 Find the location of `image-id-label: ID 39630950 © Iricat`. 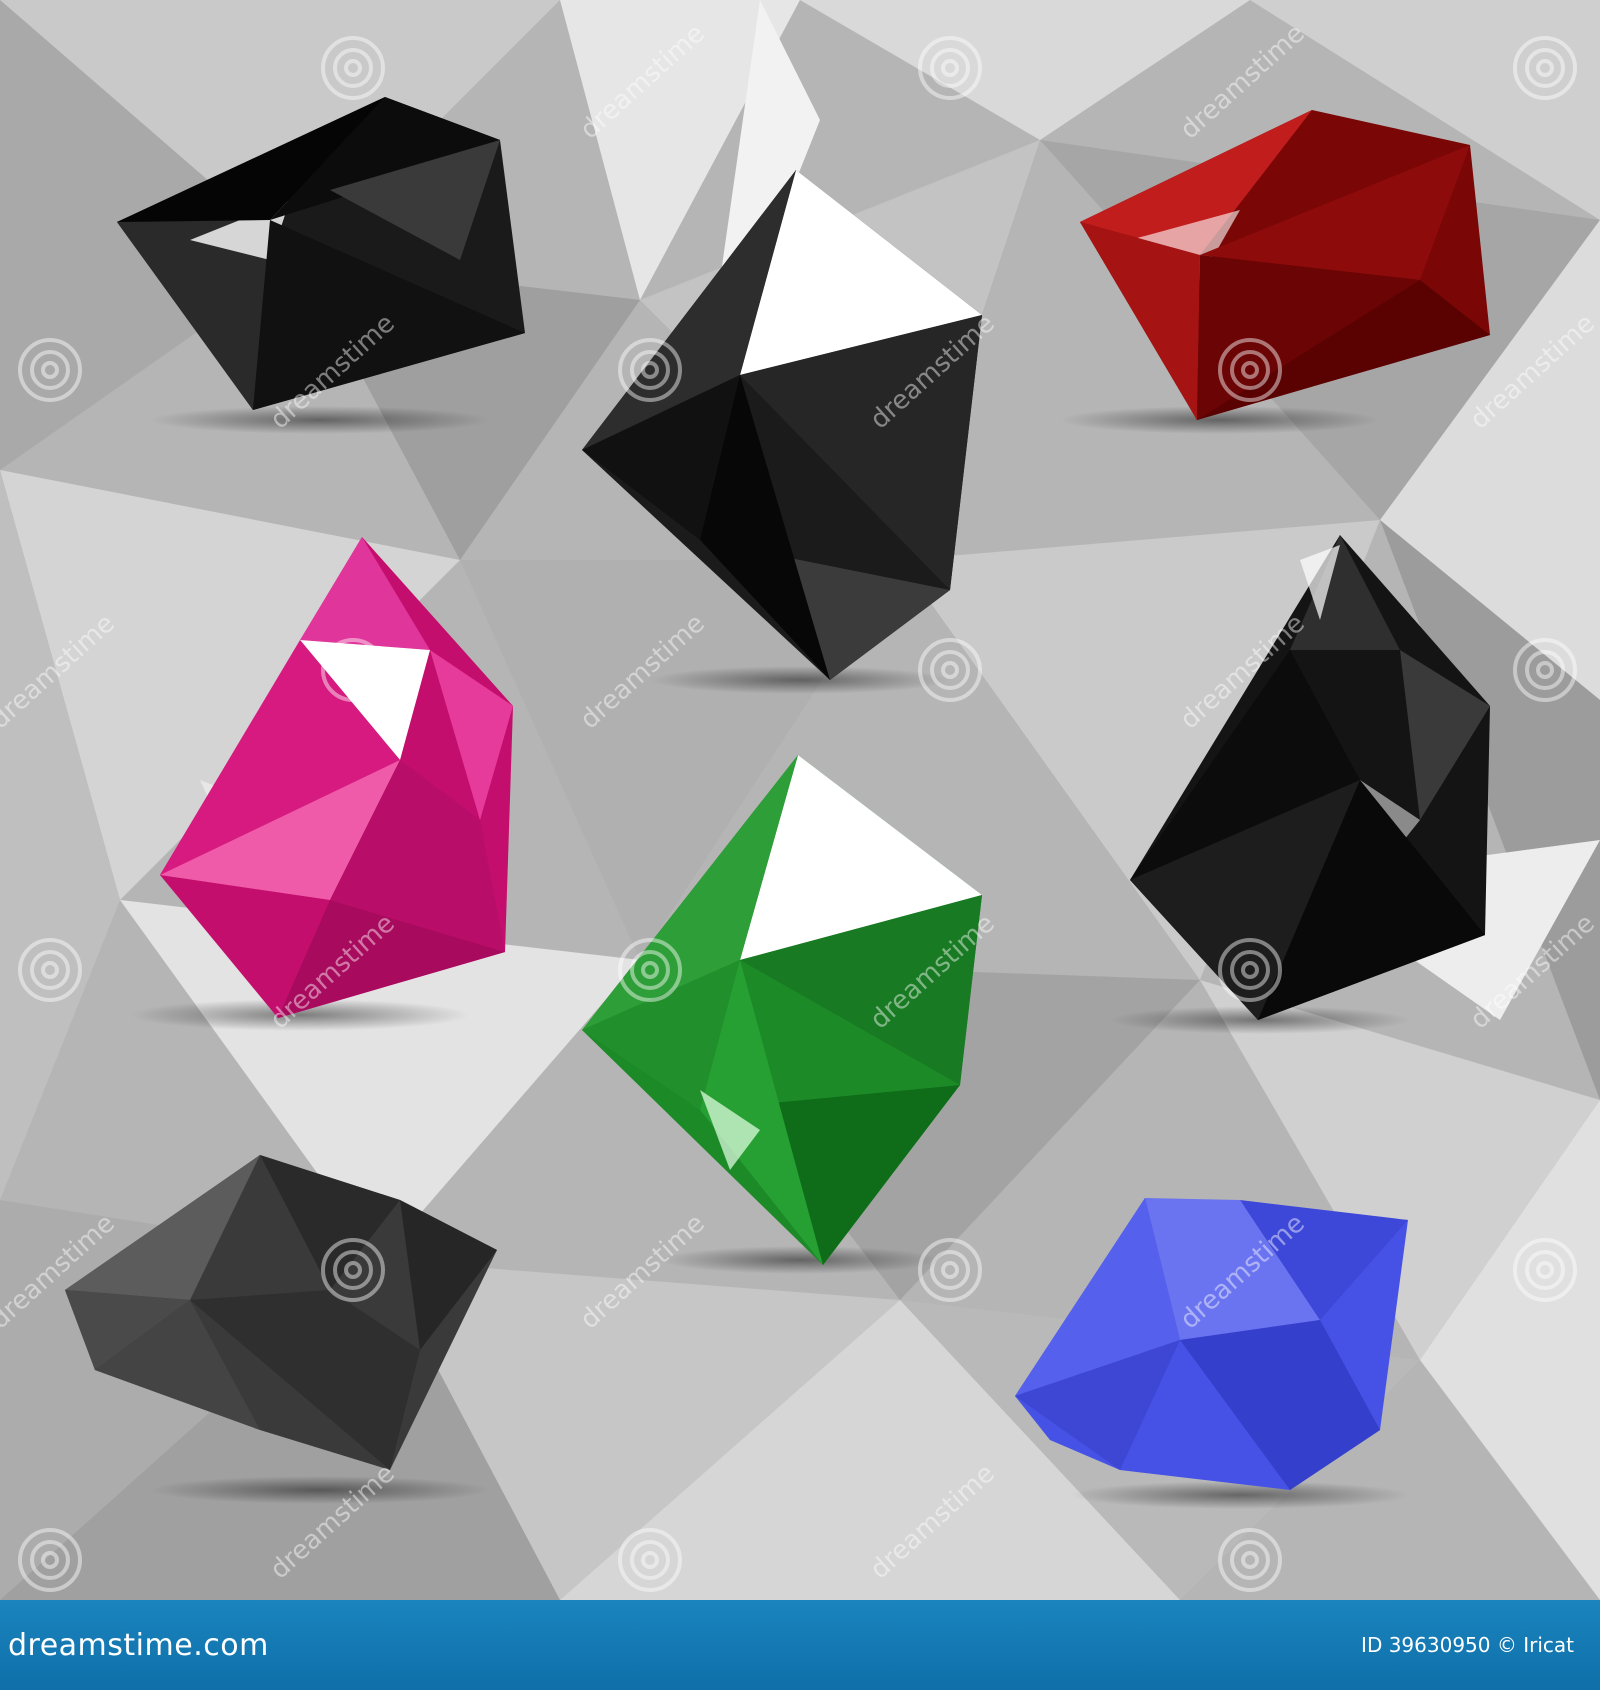

image-id-label: ID 39630950 © Iricat is located at coordinates (1467, 1645).